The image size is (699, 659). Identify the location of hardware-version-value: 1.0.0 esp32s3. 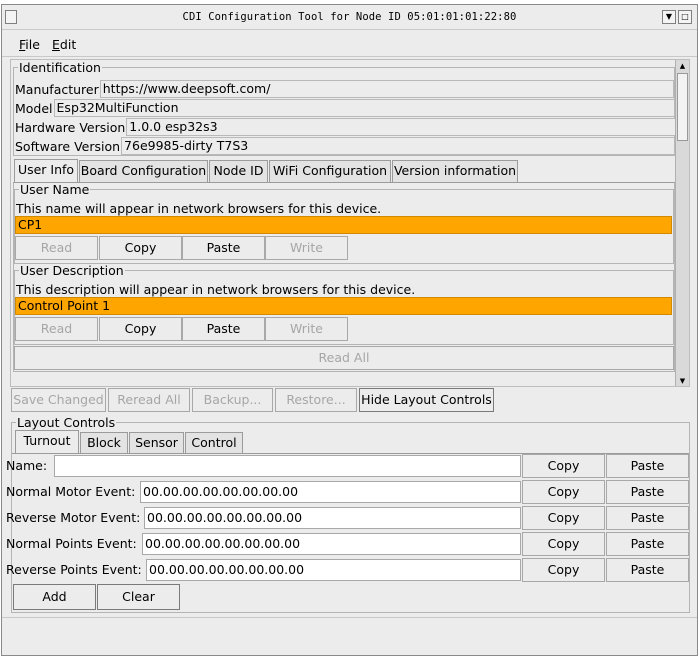
(402, 127).